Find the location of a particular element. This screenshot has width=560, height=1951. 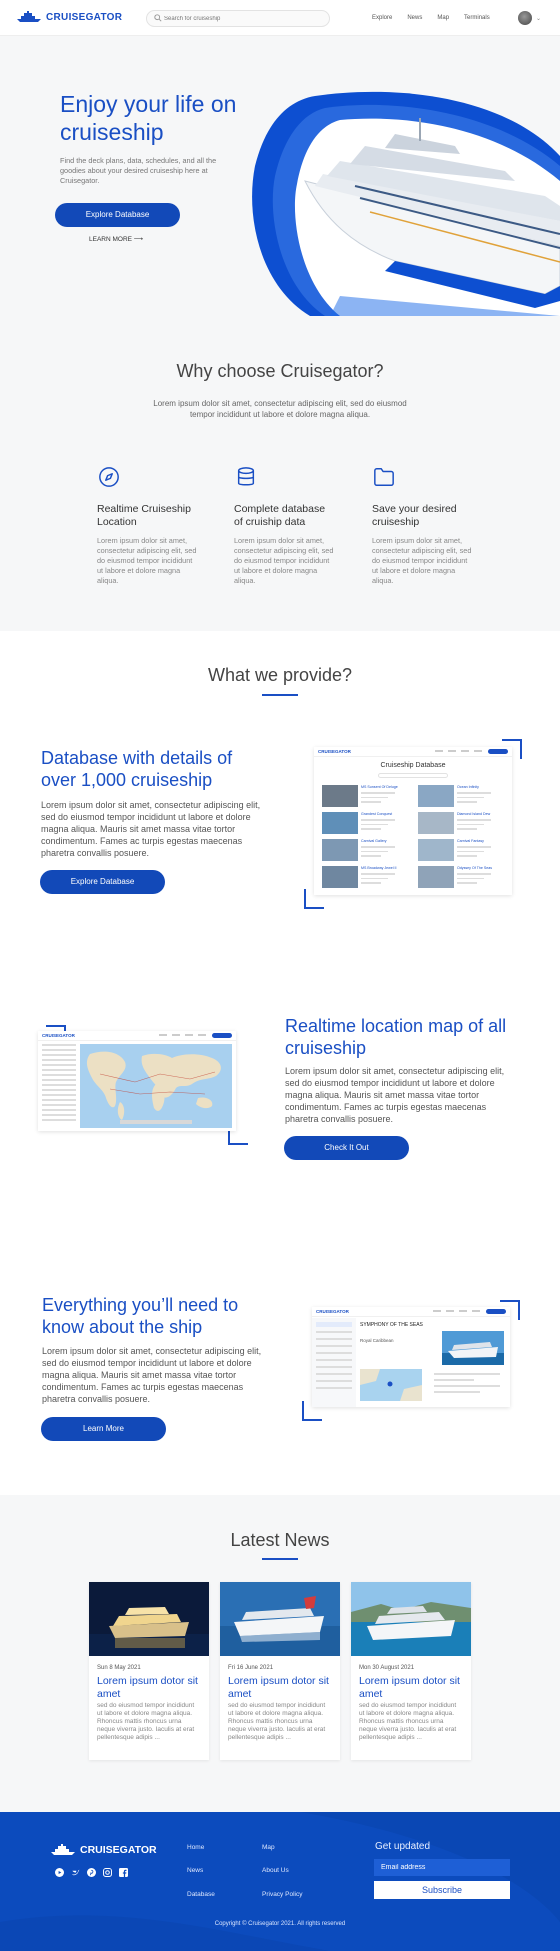

nav-link-terminals: Terminals is located at coordinates (477, 18).